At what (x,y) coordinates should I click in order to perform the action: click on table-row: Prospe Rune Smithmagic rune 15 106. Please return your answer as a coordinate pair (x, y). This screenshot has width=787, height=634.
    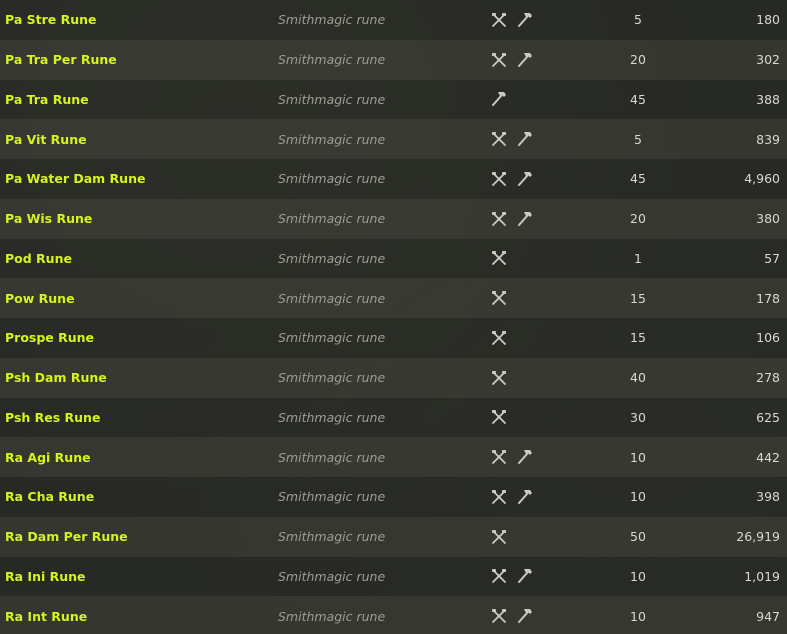
    Looking at the image, I should click on (393, 338).